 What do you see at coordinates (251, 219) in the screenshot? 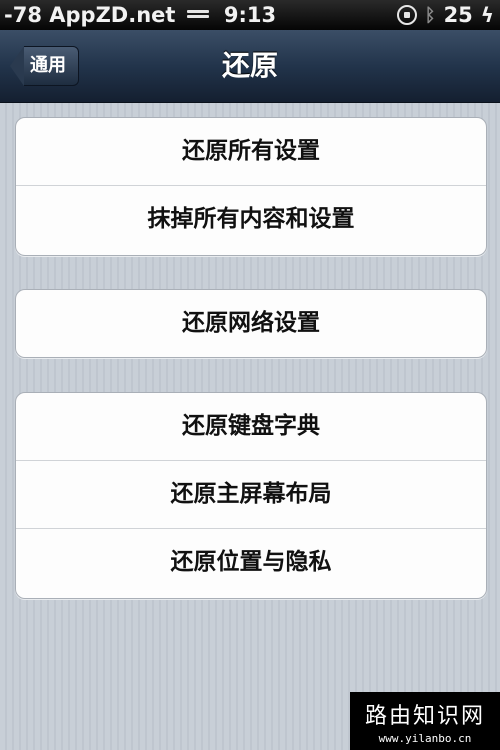
I see `erase-all-content-cell: 抹掉所有内容和设置` at bounding box center [251, 219].